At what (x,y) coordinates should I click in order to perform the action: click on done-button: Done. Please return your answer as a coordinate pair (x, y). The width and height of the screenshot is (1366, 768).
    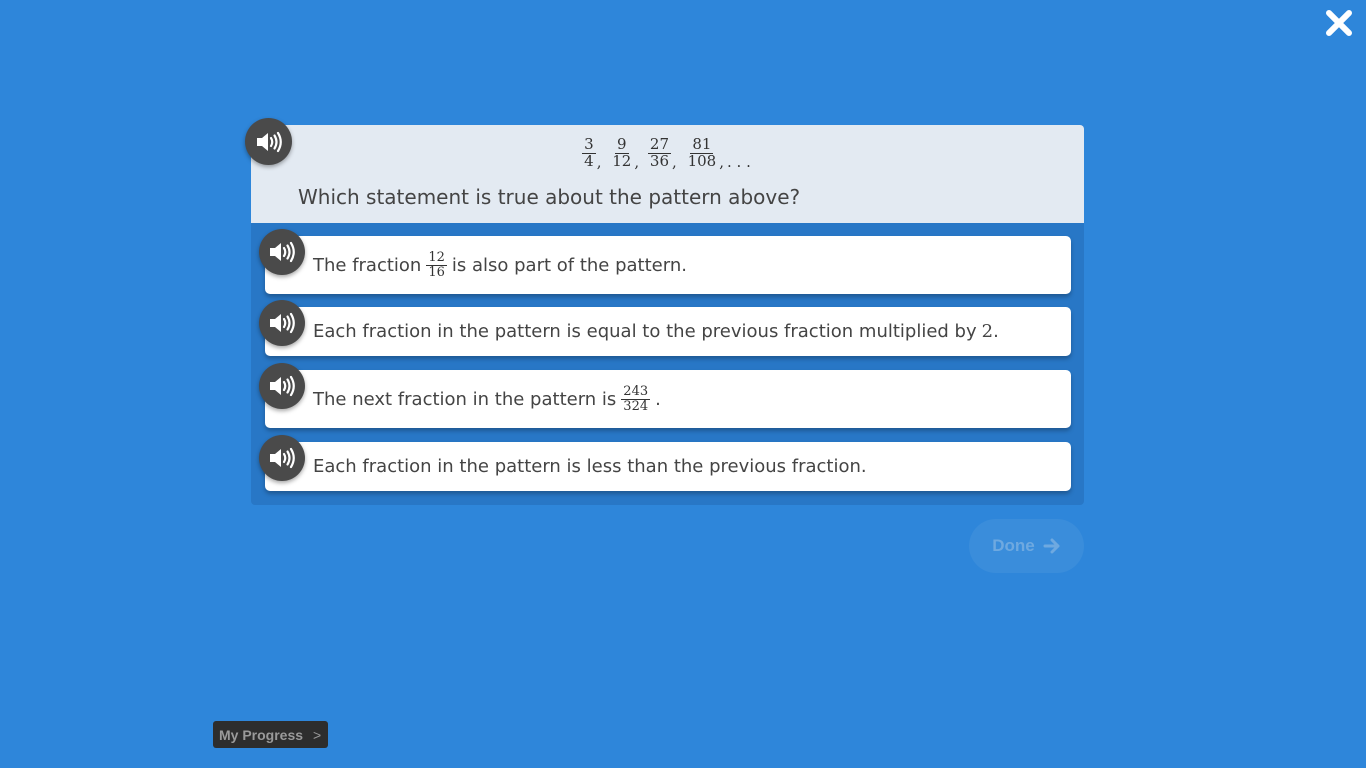
    Looking at the image, I should click on (1026, 546).